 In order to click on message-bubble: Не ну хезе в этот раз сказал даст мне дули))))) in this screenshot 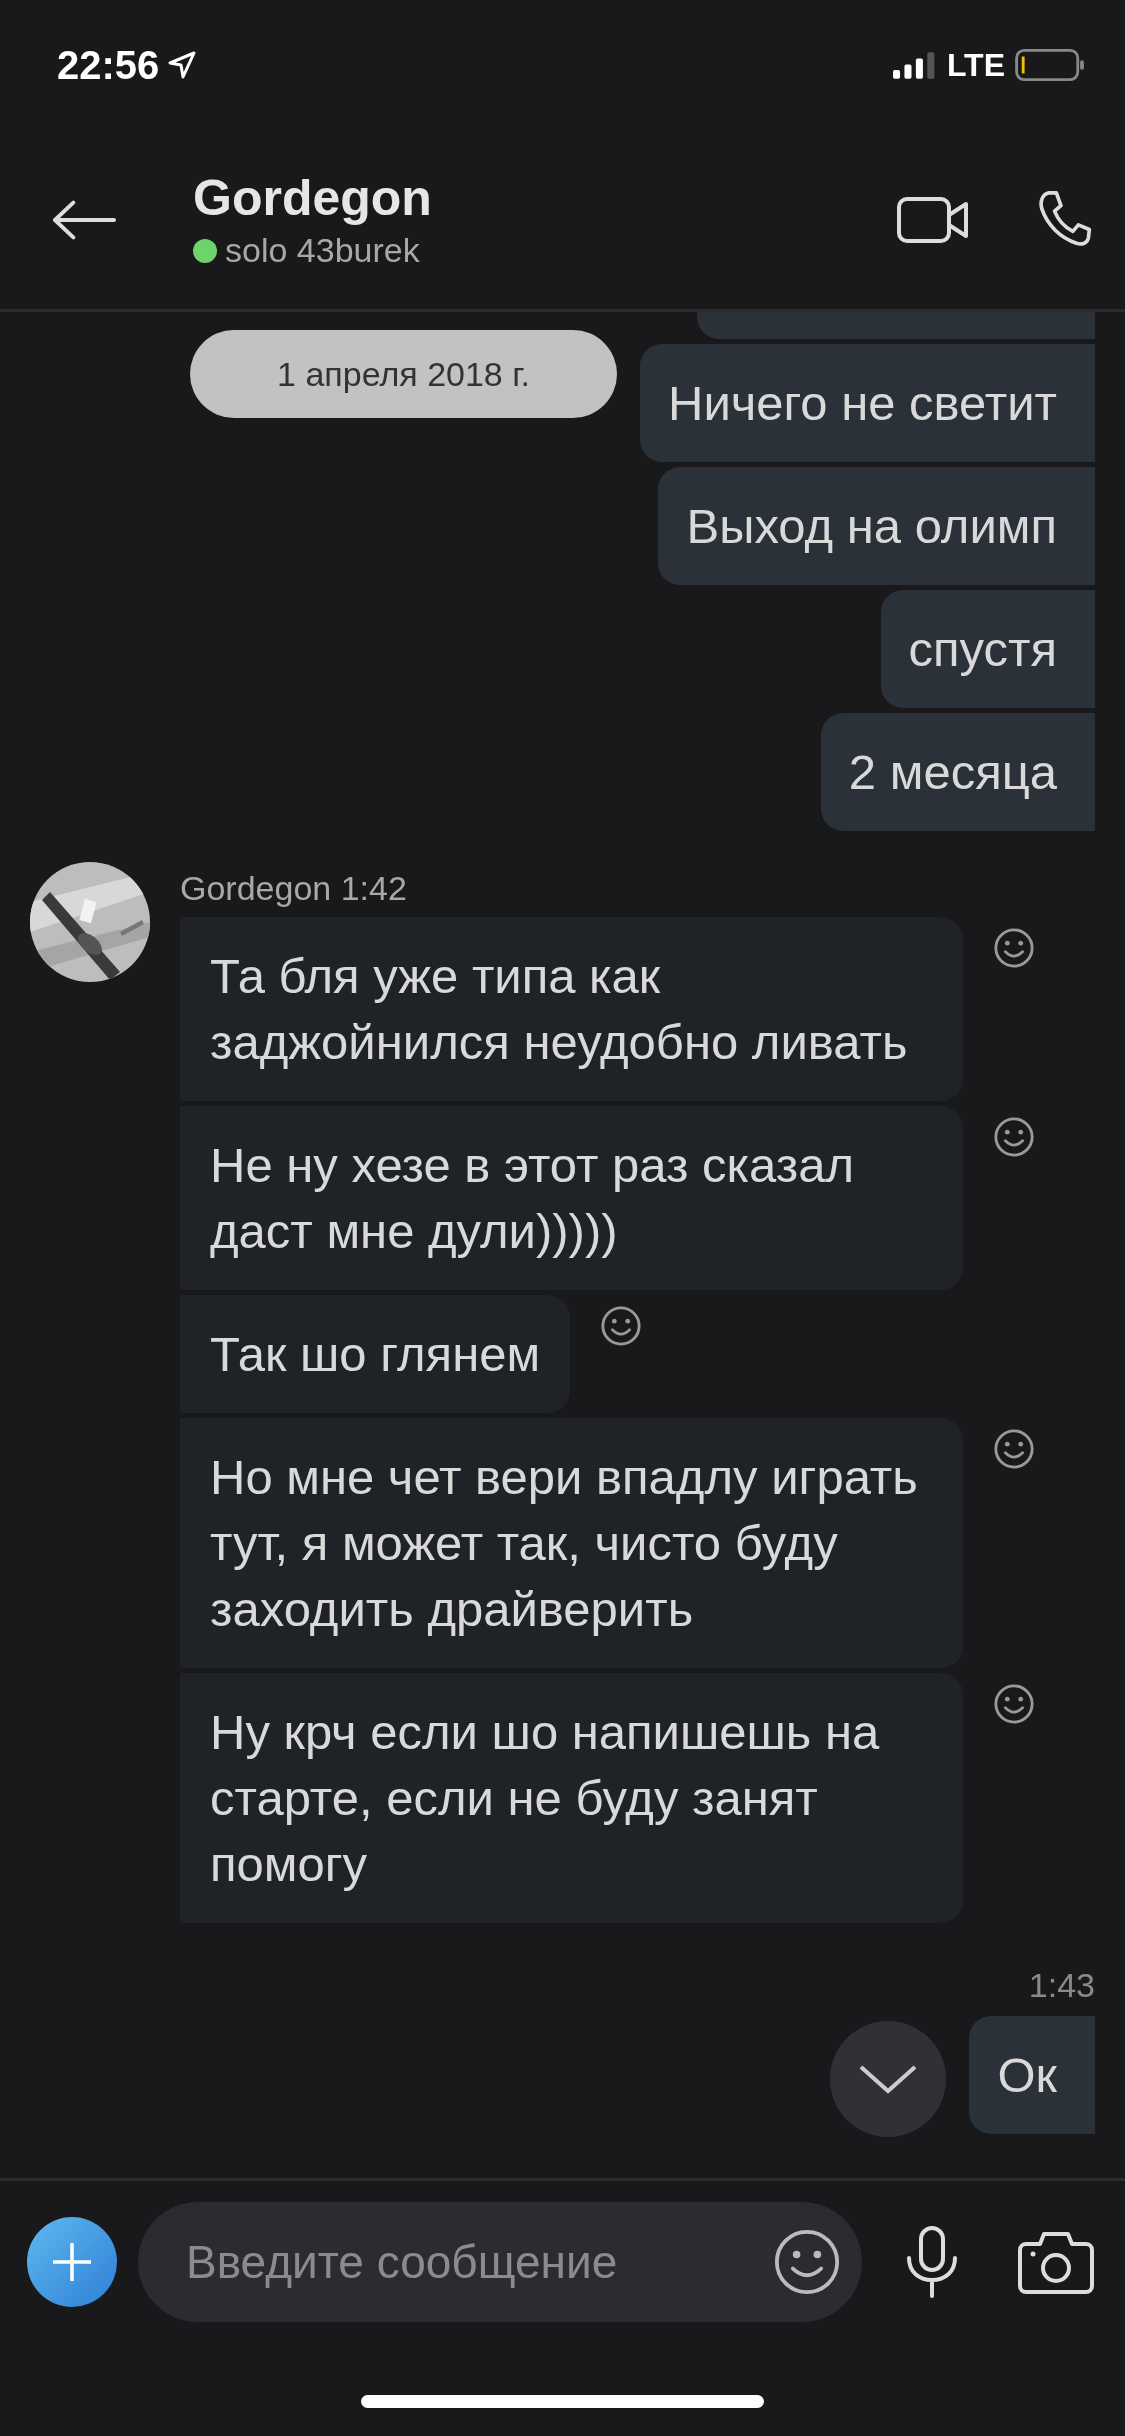, I will do `click(571, 1198)`.